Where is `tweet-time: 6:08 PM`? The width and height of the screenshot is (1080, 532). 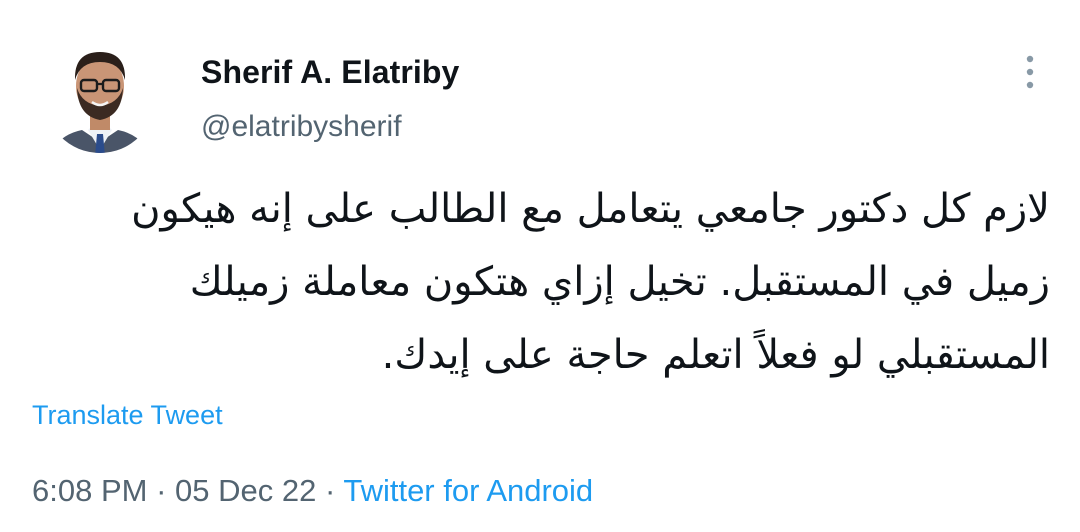
tweet-time: 6:08 PM is located at coordinates (89, 490).